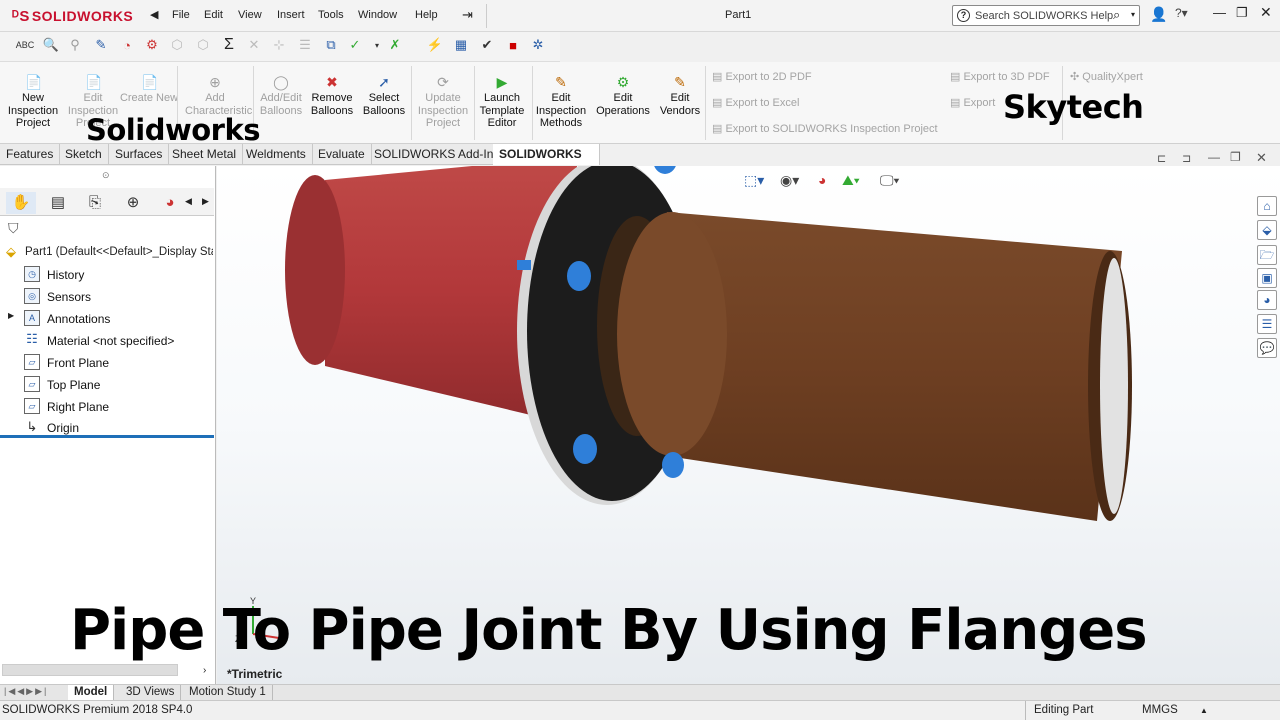  Describe the element at coordinates (151, 693) in the screenshot. I see `tab-3d-views: 3D Views` at that location.